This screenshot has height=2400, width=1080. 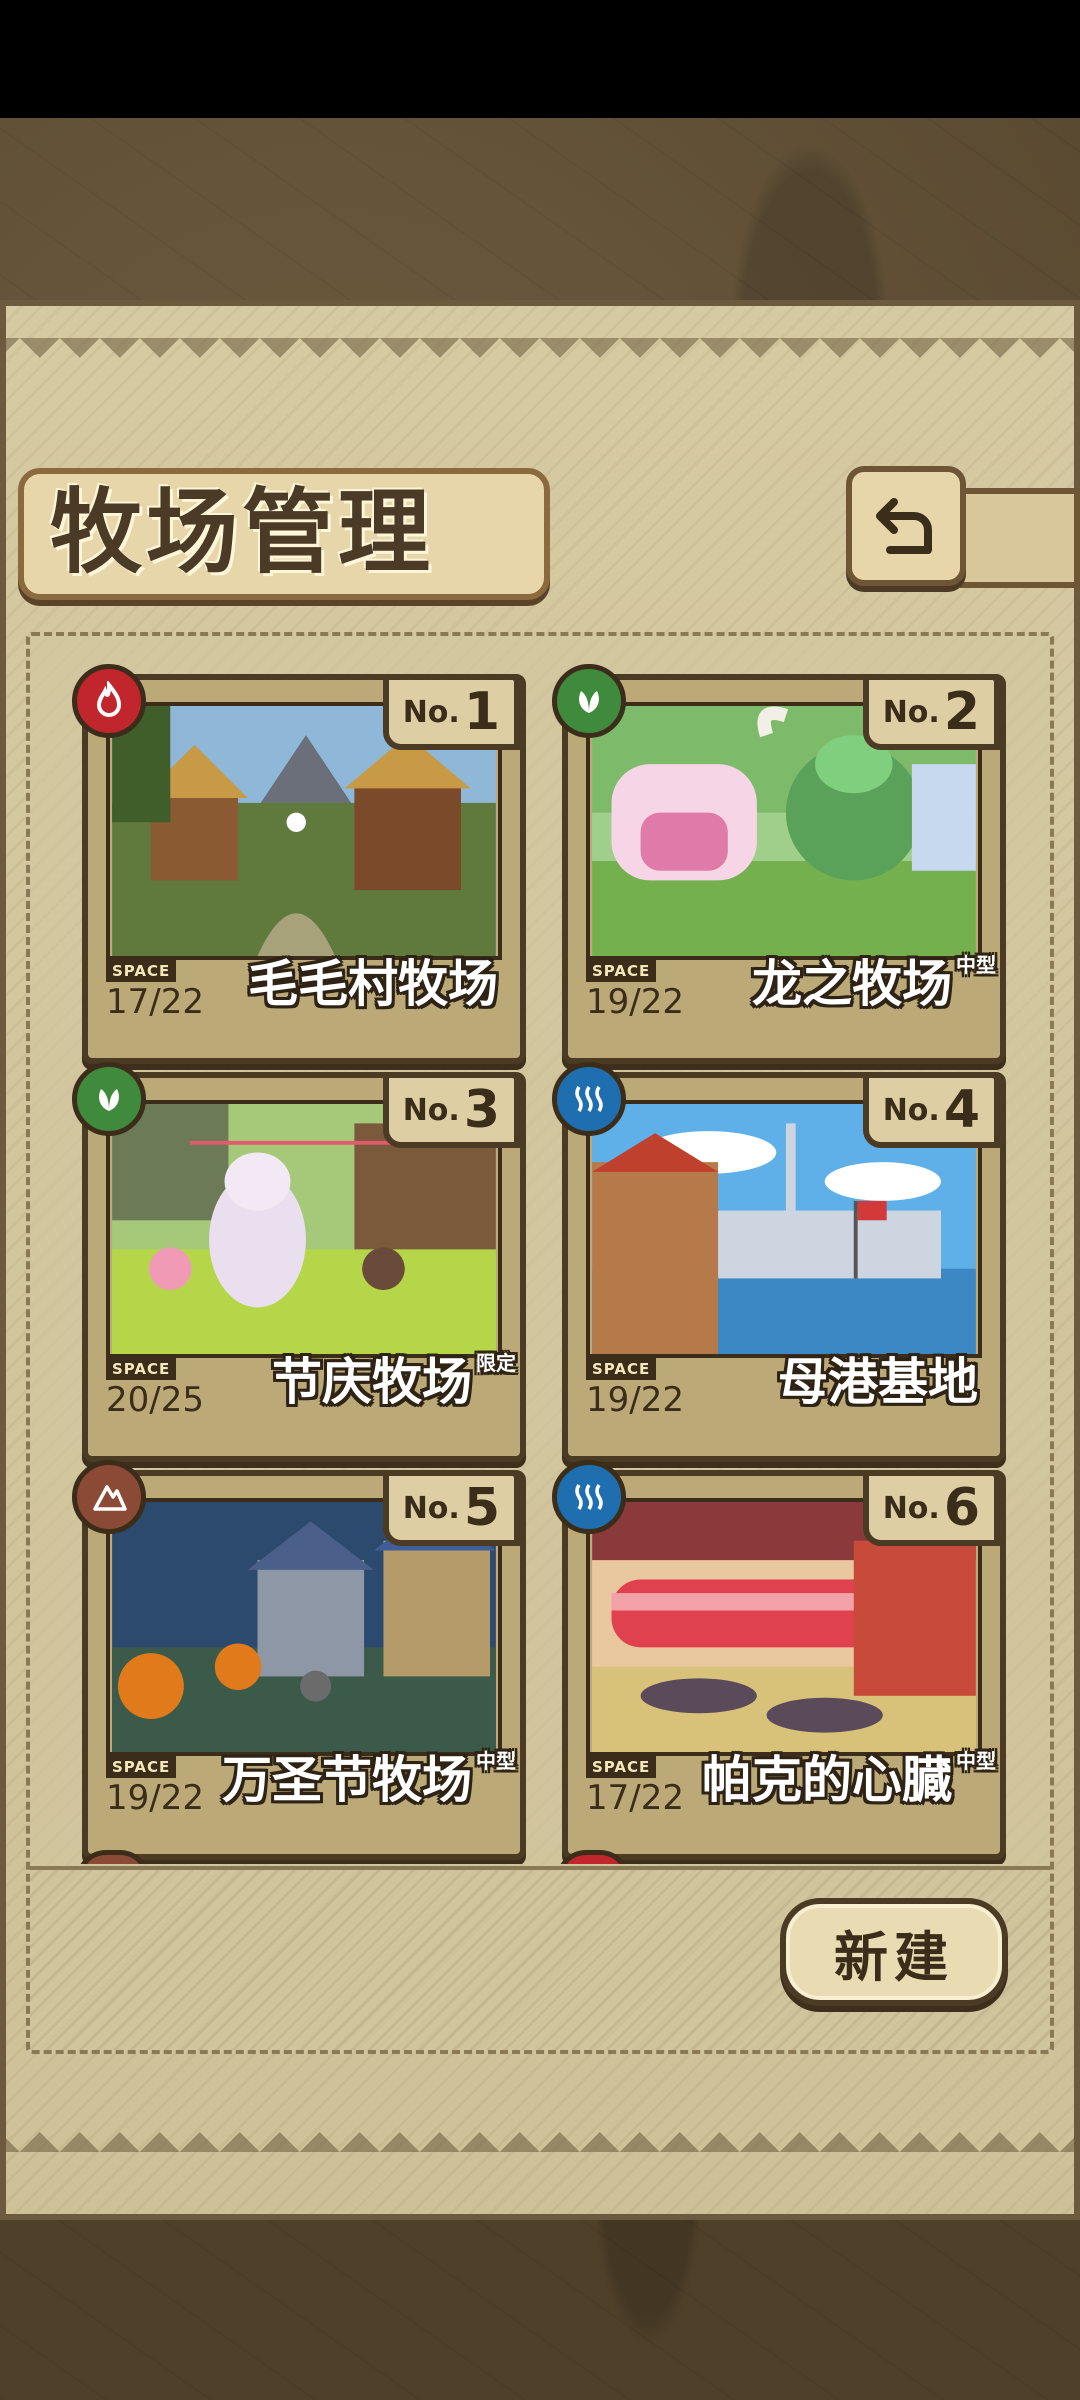 I want to click on earth-type-badge, so click(x=109, y=1497).